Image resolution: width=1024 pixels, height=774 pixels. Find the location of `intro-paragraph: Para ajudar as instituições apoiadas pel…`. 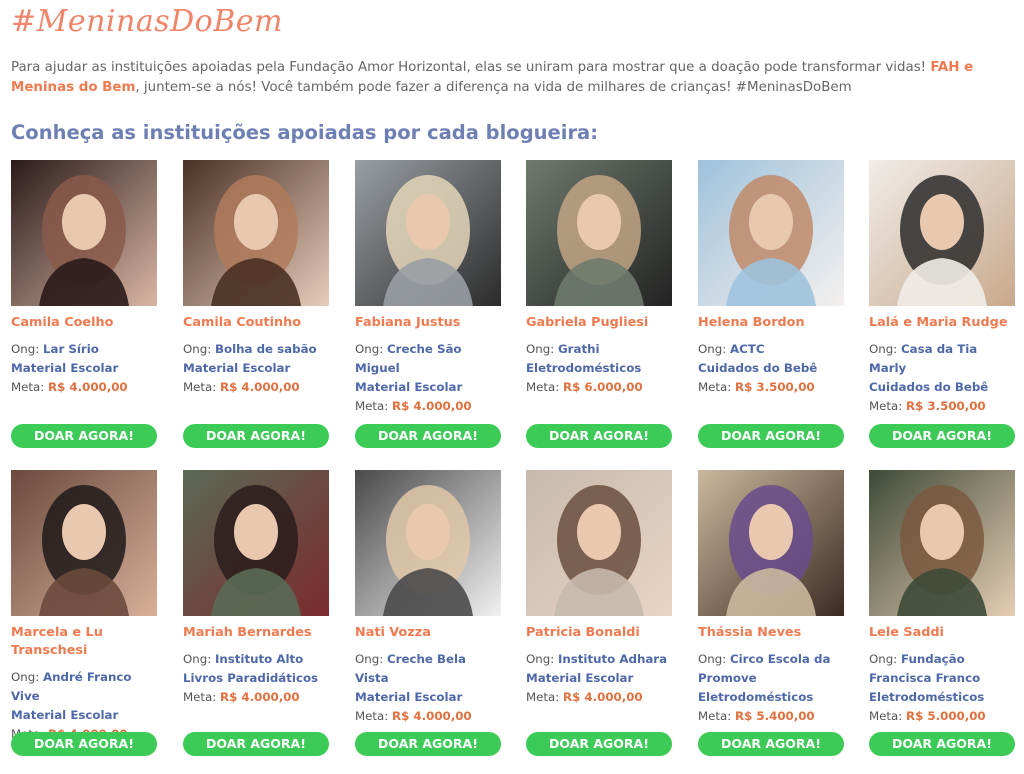

intro-paragraph: Para ajudar as instituições apoiadas pel… is located at coordinates (511, 78).